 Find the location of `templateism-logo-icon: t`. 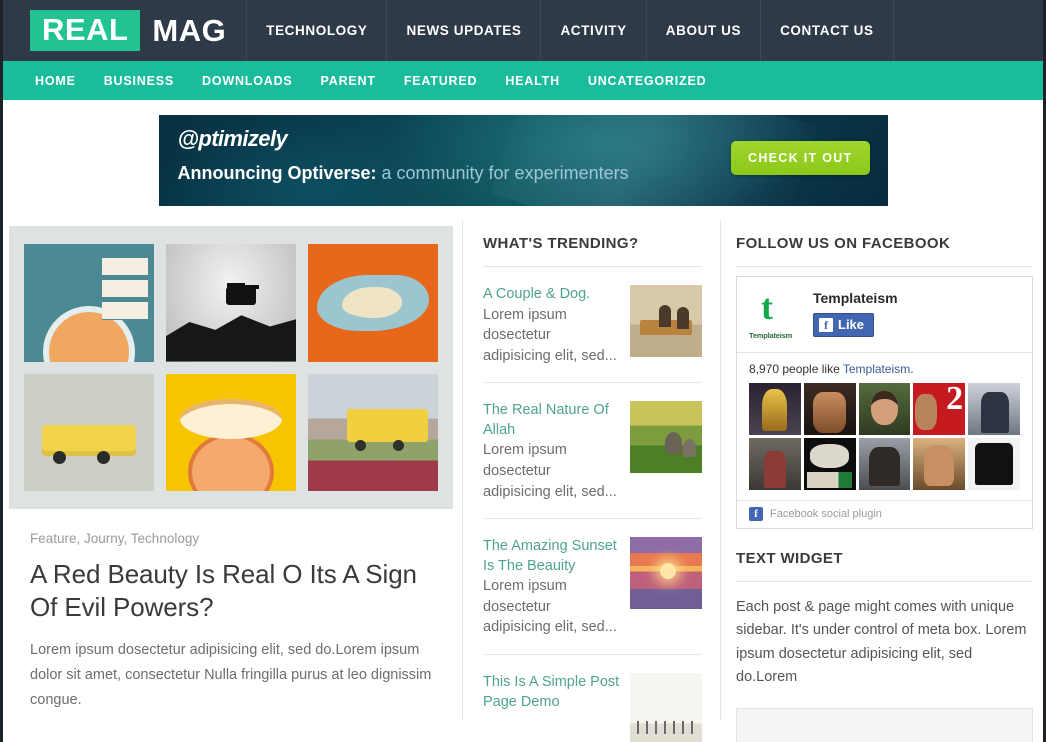

templateism-logo-icon: t is located at coordinates (767, 307).